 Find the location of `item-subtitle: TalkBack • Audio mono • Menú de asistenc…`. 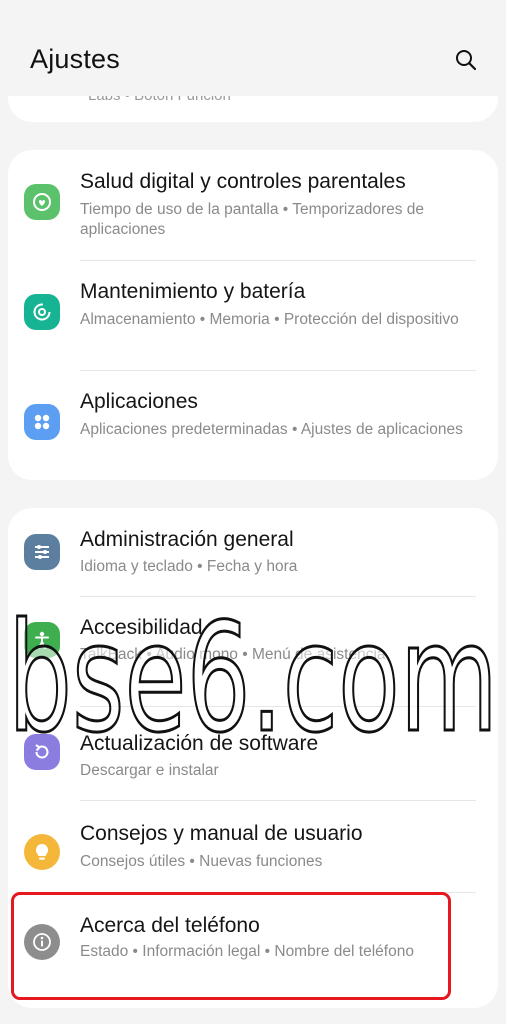

item-subtitle: TalkBack • Audio mono • Menú de asistenc… is located at coordinates (233, 654).